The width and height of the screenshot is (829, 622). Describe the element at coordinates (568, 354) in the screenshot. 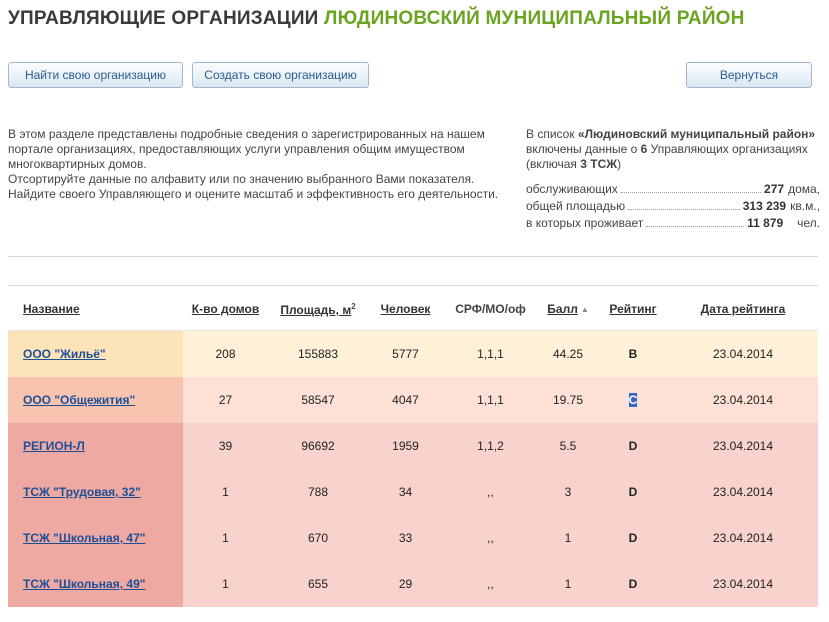

I see `cell-score: 44.25` at that location.